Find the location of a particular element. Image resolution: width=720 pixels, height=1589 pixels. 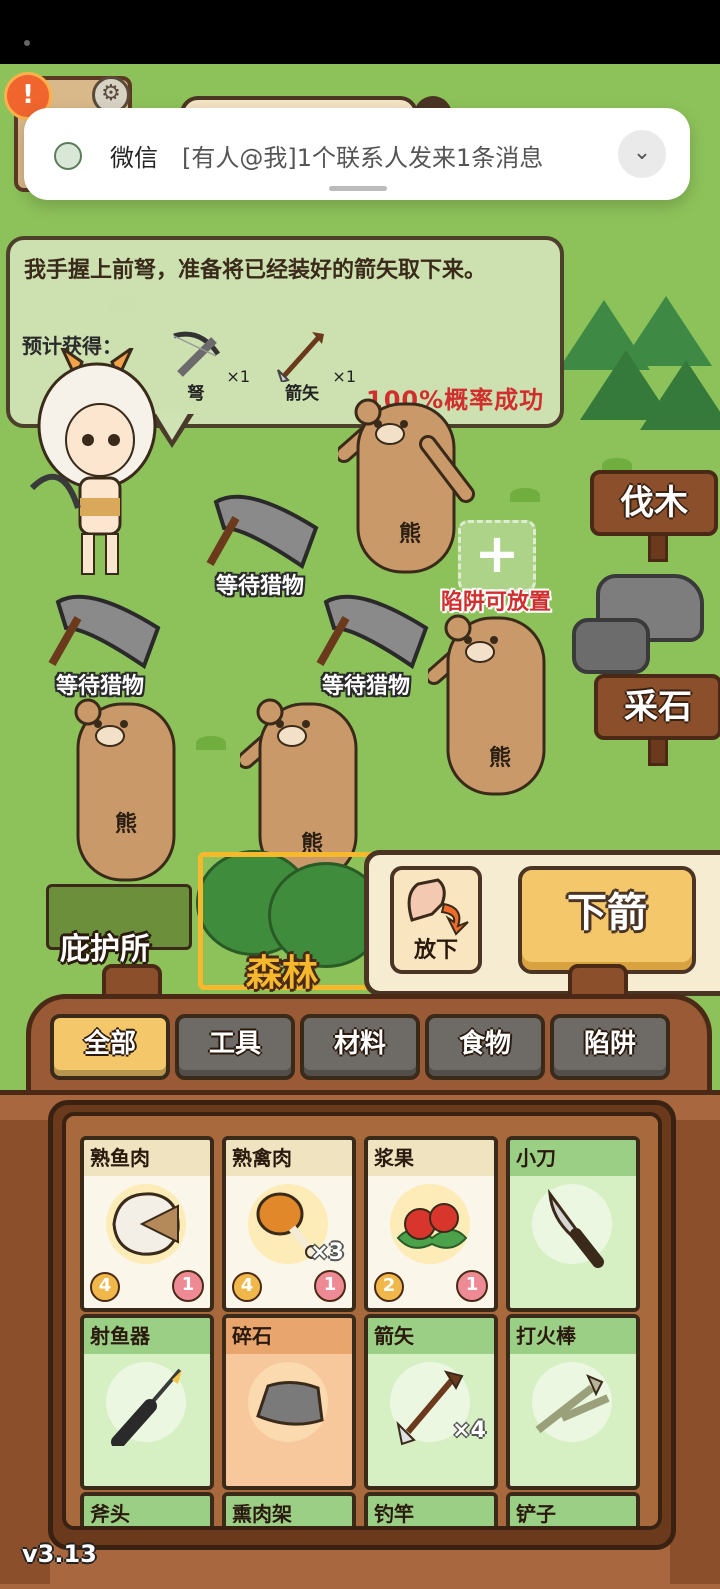

wechat-notification: 微信 [有人@我]1个联系人发来1条消息 ⌄ is located at coordinates (357, 154).